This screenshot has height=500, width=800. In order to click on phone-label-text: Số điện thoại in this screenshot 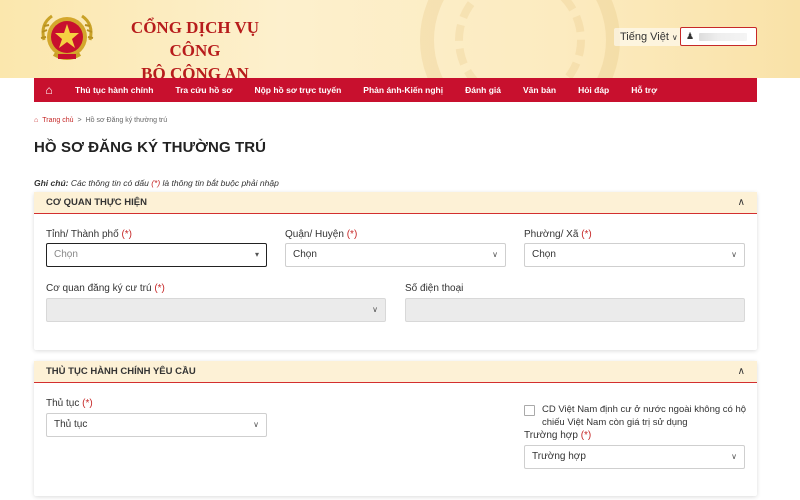, I will do `click(434, 288)`.